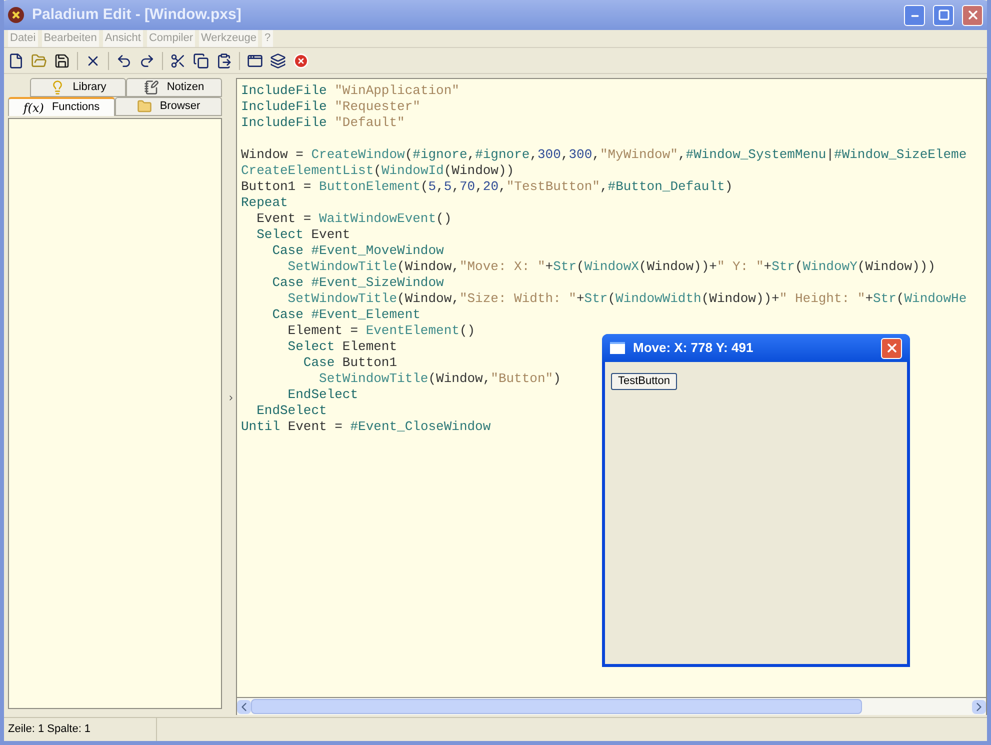  What do you see at coordinates (611, 267) in the screenshot?
I see `code-line: SetWindowTitle(Window,"Move: X: "+Str(WindowX(Window))+" Y: "+Str(WindowY(Window)))` at bounding box center [611, 267].